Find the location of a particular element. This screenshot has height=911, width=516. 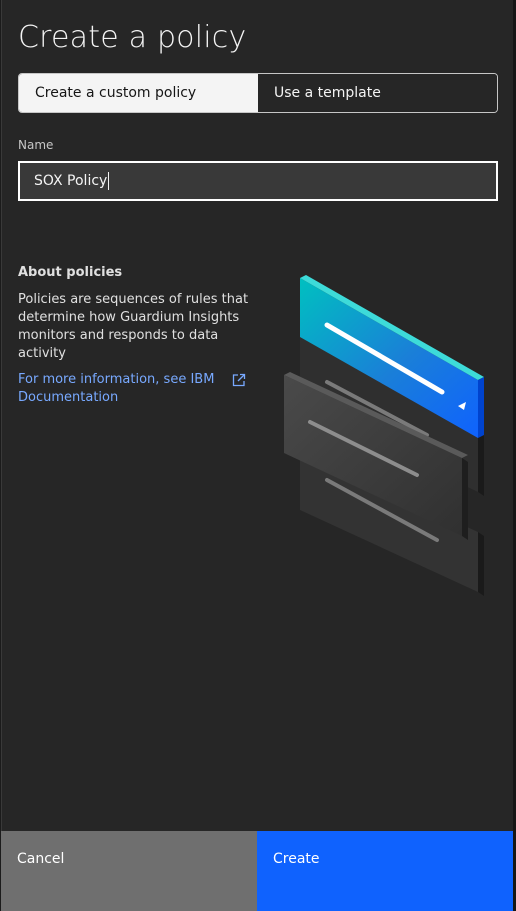

name-input-value: SOX Policy is located at coordinates (71, 181).